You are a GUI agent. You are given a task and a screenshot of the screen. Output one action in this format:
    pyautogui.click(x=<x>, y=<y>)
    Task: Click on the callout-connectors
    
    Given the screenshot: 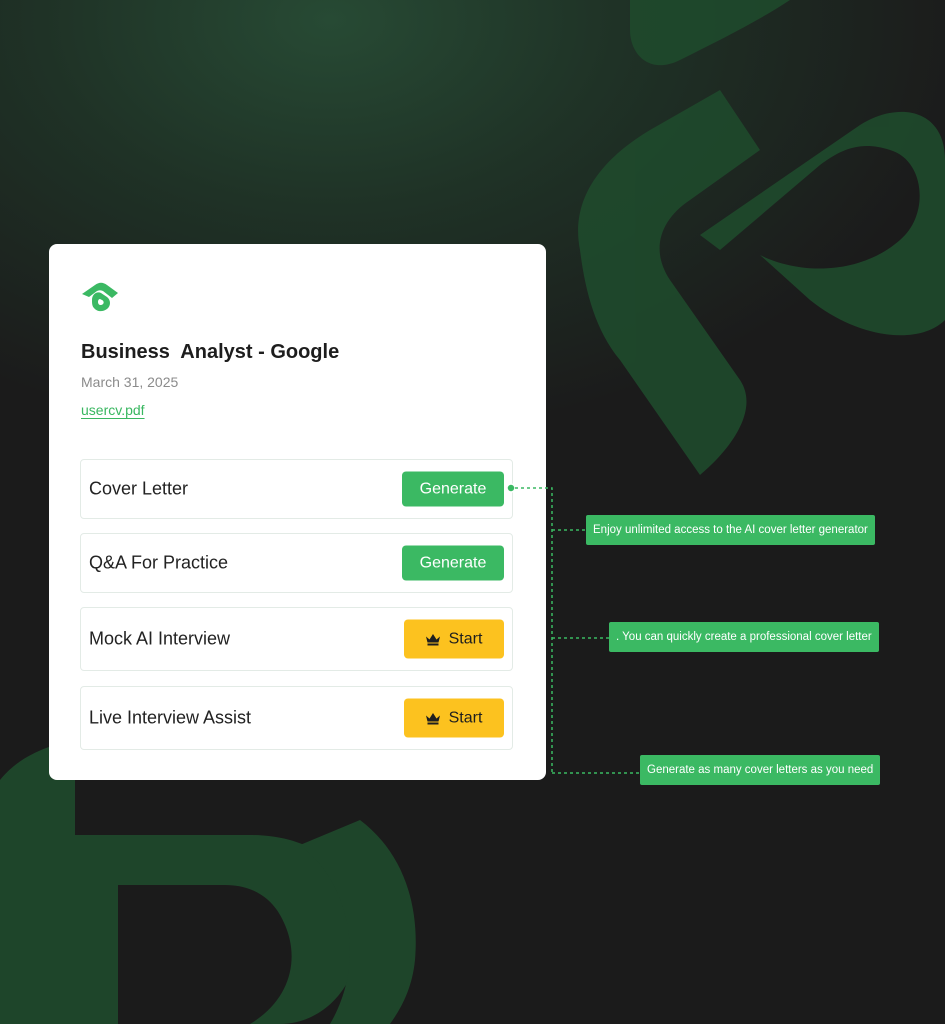 What is the action you would take?
    pyautogui.click(x=573, y=628)
    